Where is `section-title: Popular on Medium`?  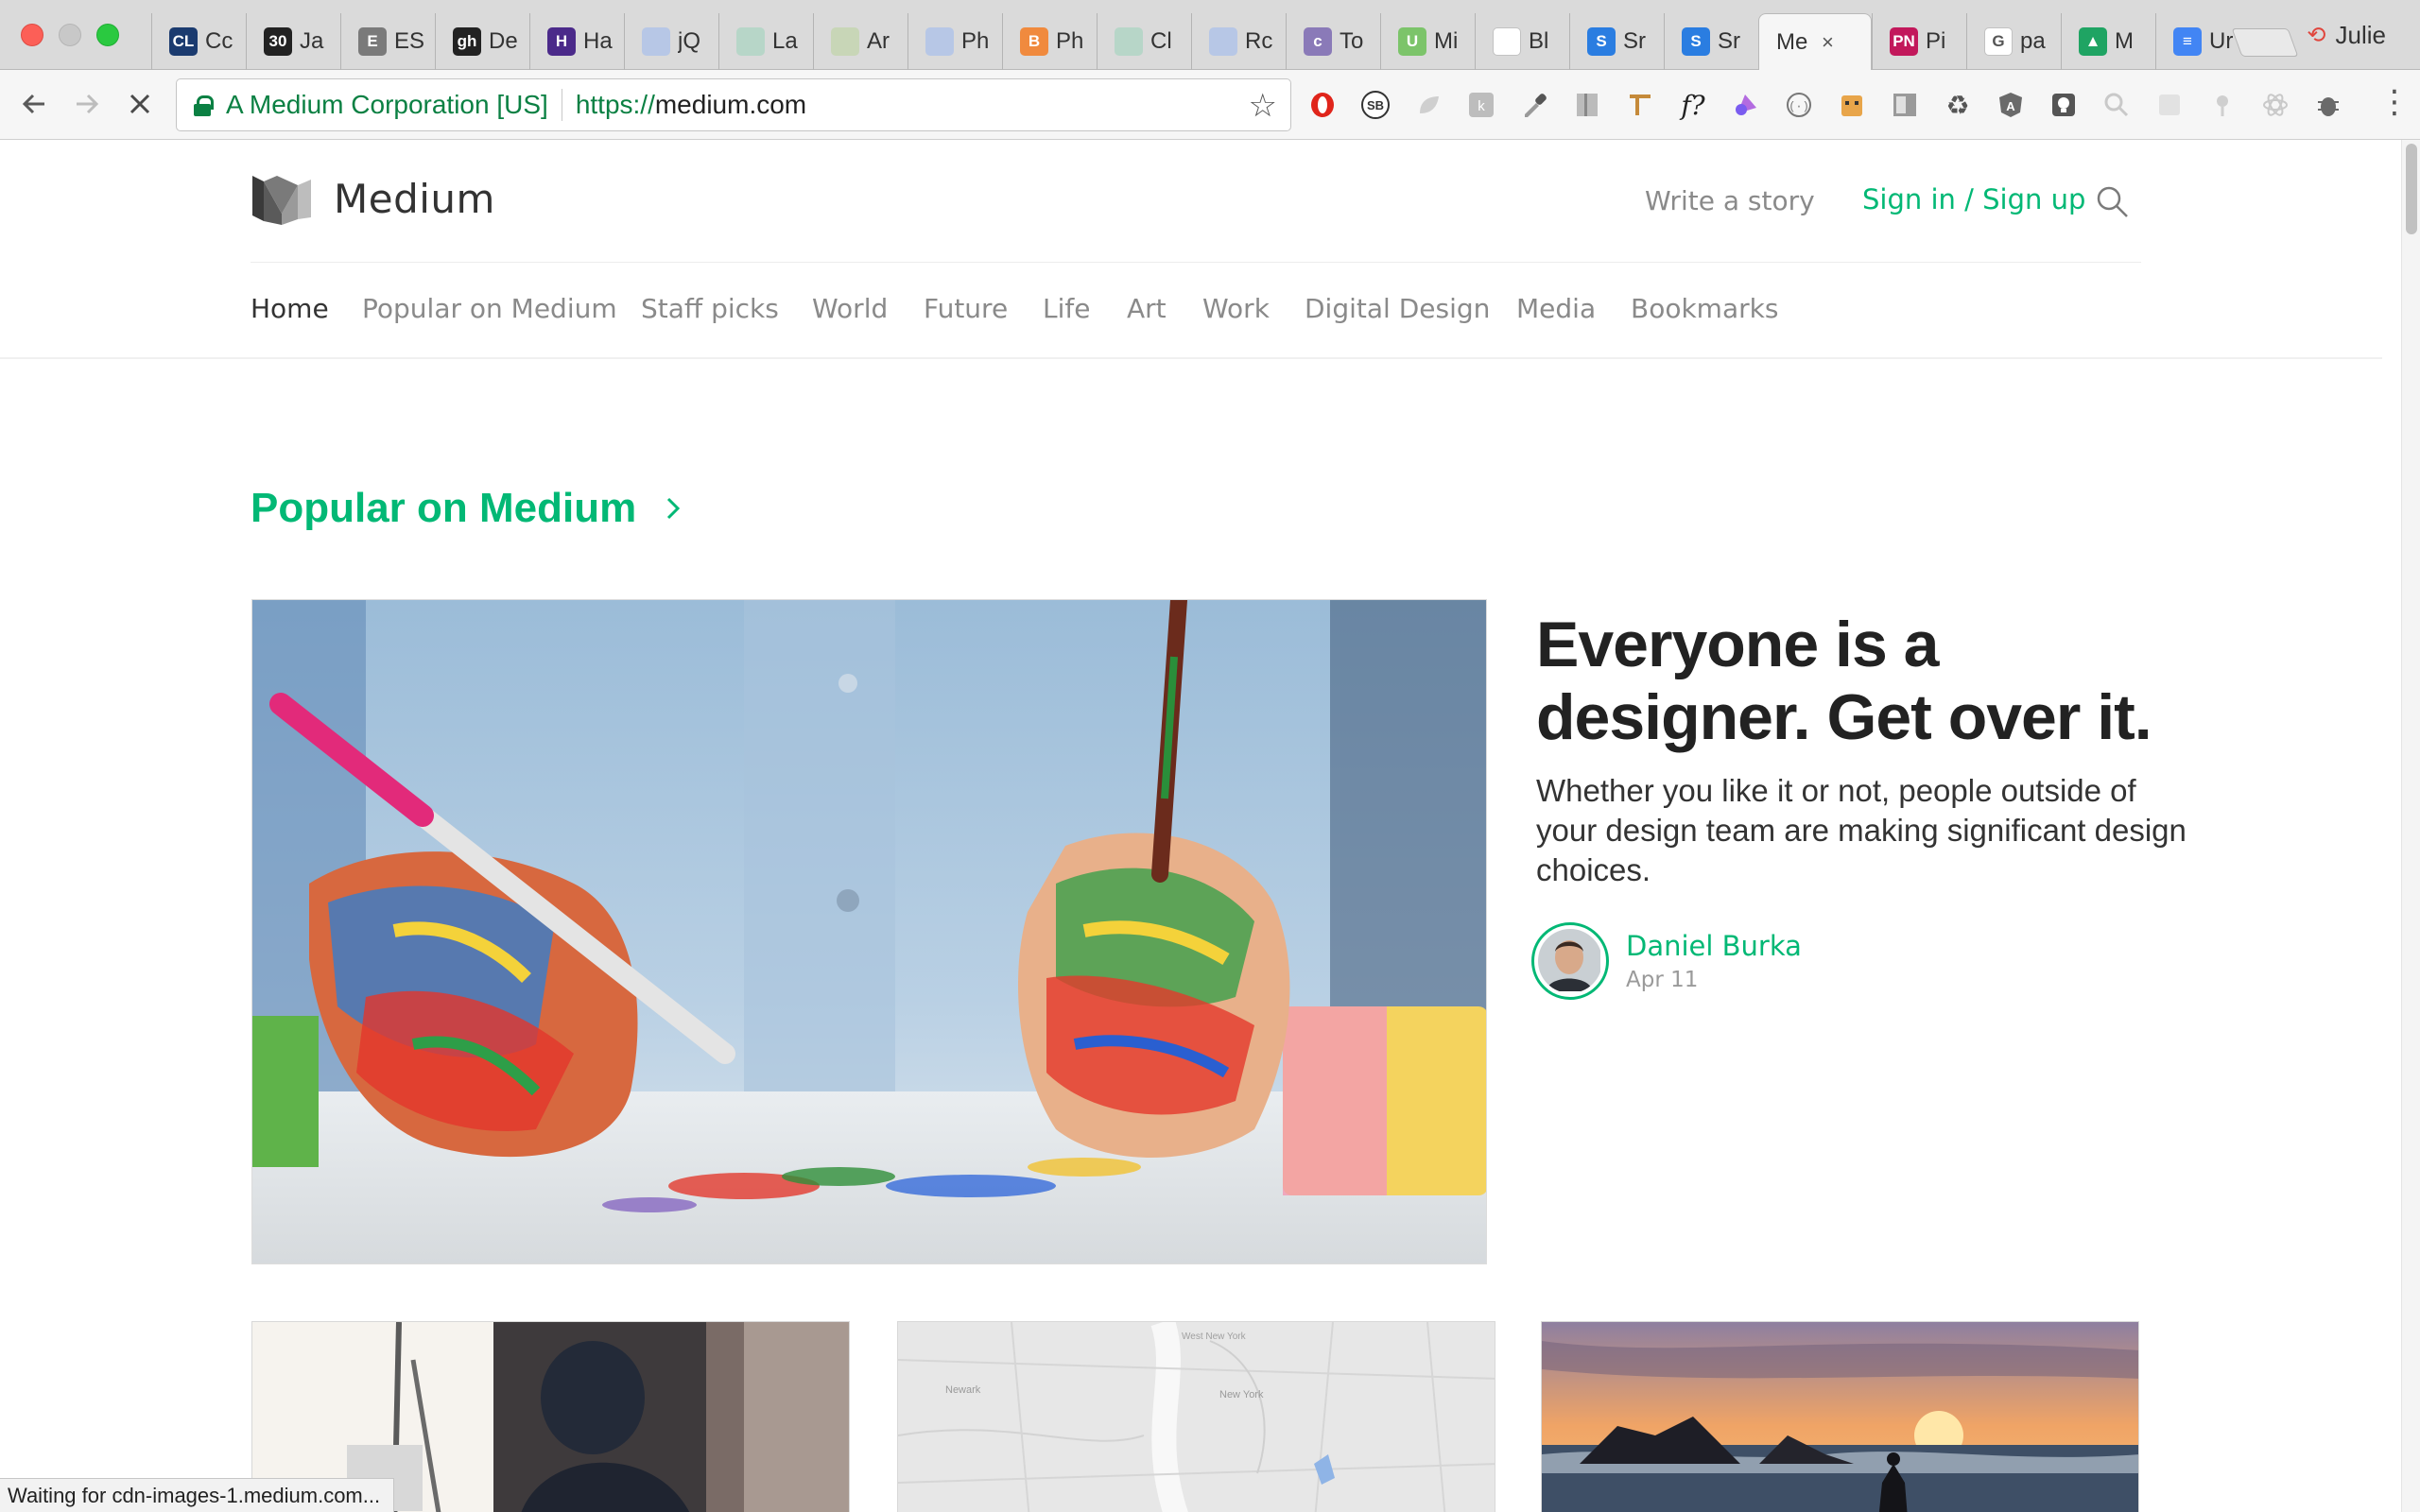 section-title: Popular on Medium is located at coordinates (443, 508).